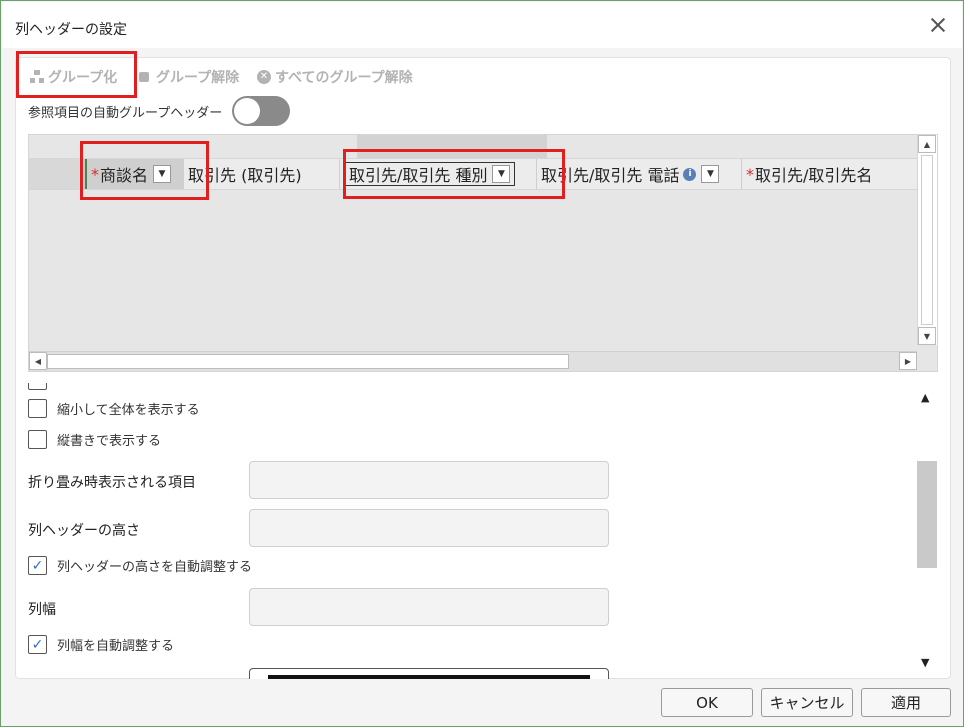 This screenshot has width=964, height=727. I want to click on vertical-text-row: 縦書きで表示する, so click(94, 439).